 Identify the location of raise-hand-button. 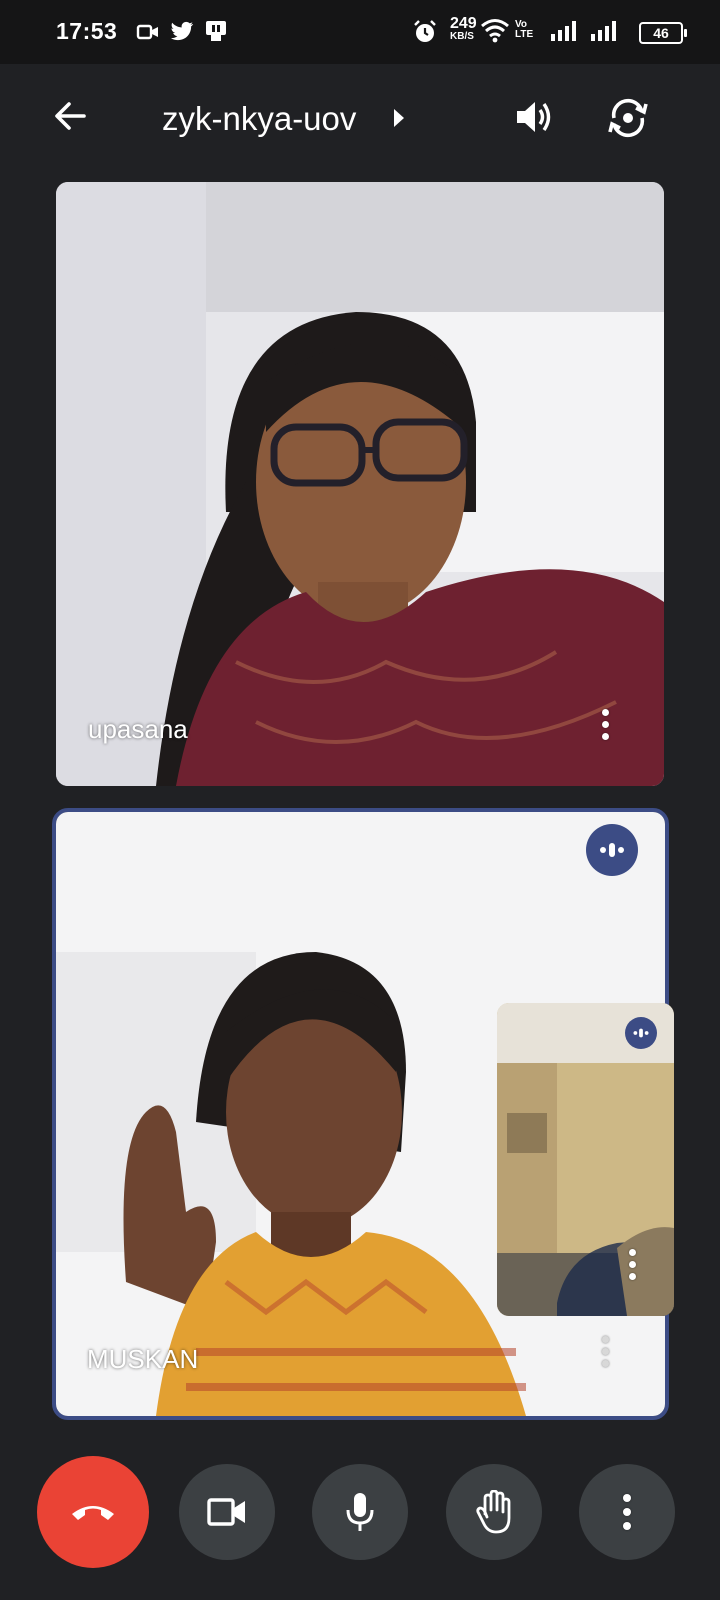
(494, 1512).